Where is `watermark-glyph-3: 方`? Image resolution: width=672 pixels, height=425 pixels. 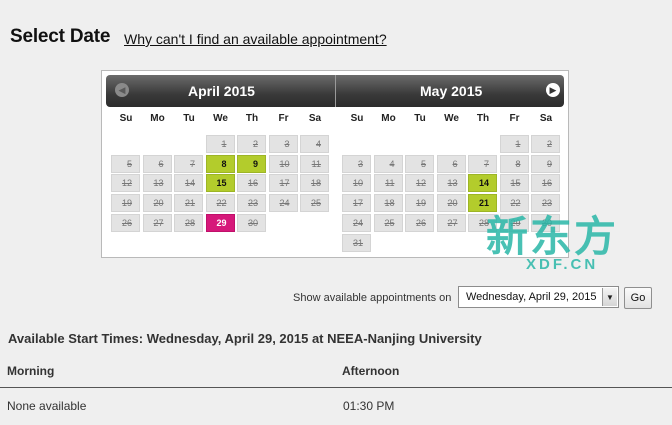
watermark-glyph-3: 方 is located at coordinates (595, 236).